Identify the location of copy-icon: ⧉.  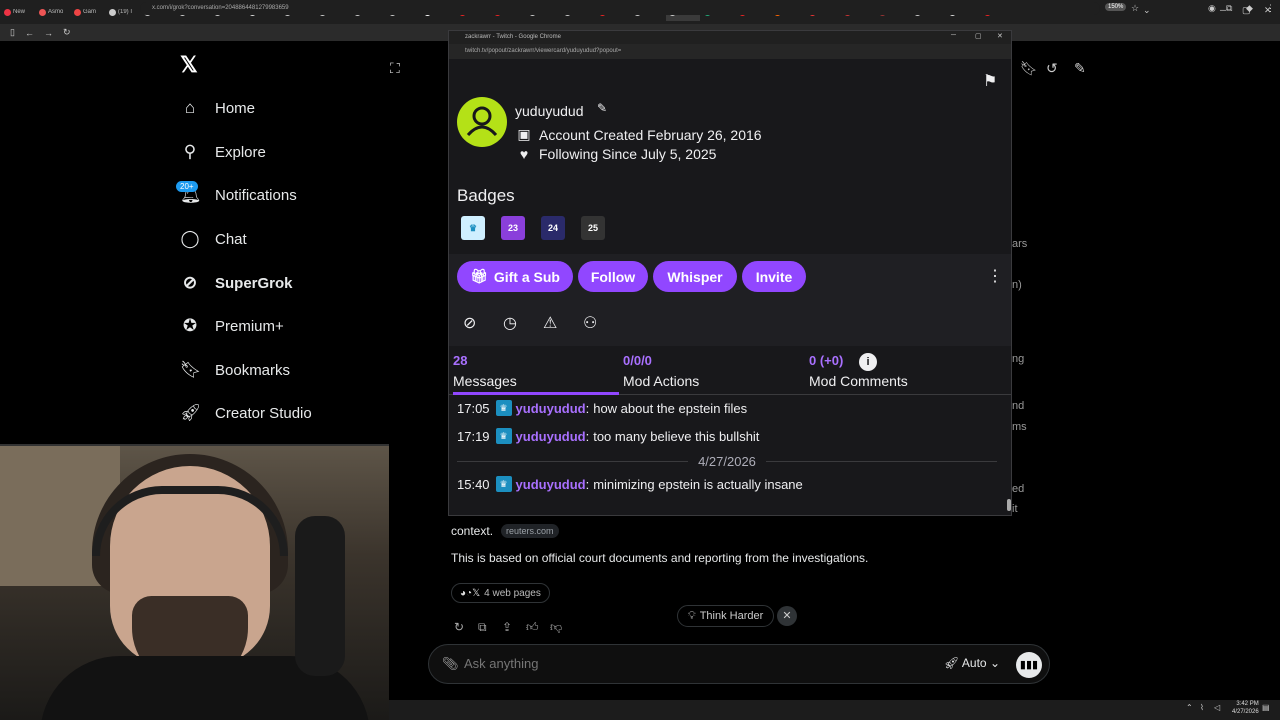
(482, 627).